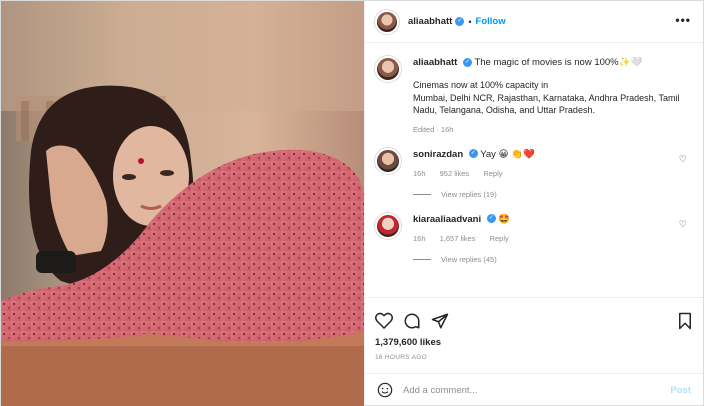  What do you see at coordinates (387, 21) in the screenshot?
I see `author-avatar` at bounding box center [387, 21].